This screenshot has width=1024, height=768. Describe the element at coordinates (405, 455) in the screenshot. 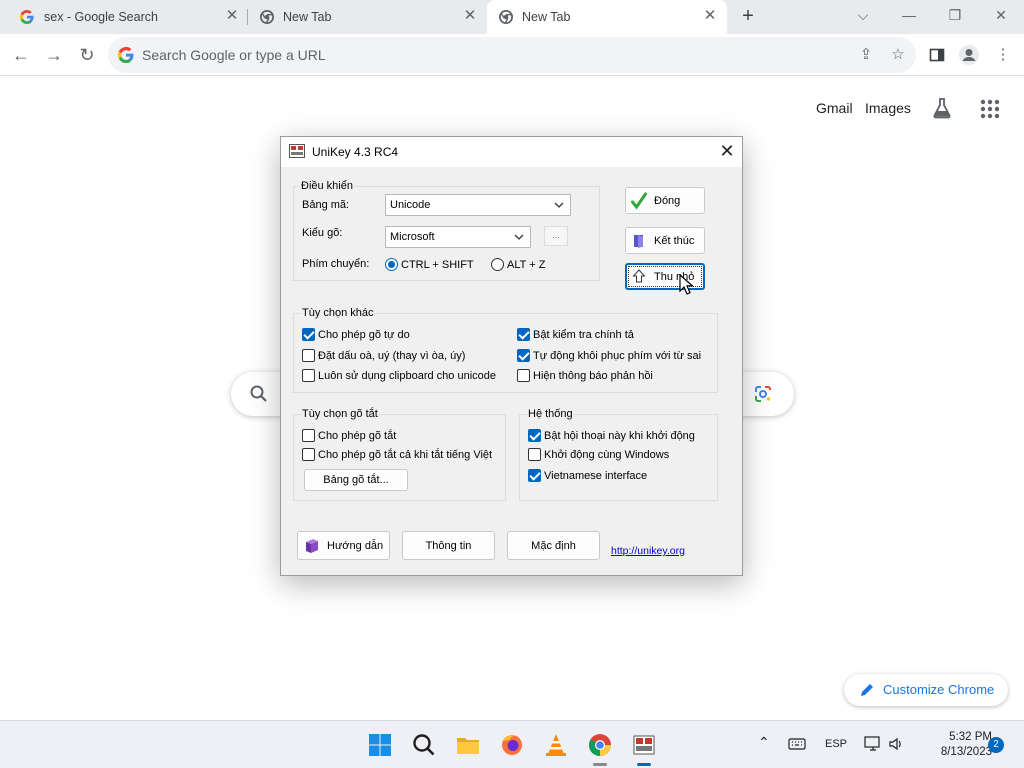

I see `macro-when-off-label: Cho phép gõ tắt cả khi tắt tiếng Việt` at that location.